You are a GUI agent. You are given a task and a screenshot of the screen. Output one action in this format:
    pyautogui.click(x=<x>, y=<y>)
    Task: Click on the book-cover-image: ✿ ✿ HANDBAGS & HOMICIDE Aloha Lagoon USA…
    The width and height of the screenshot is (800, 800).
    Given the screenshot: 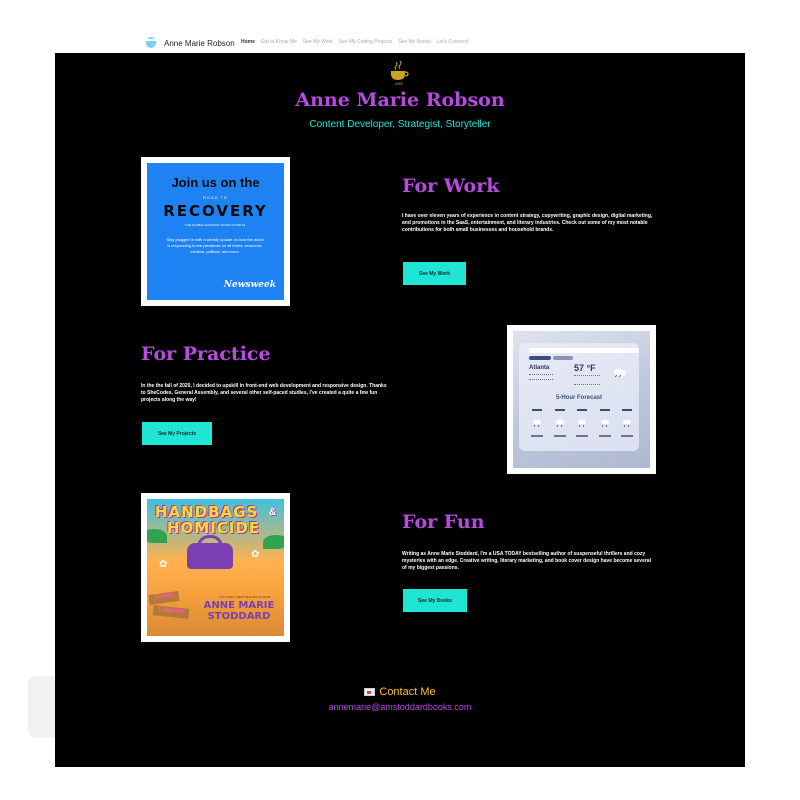 What is the action you would take?
    pyautogui.click(x=215, y=567)
    